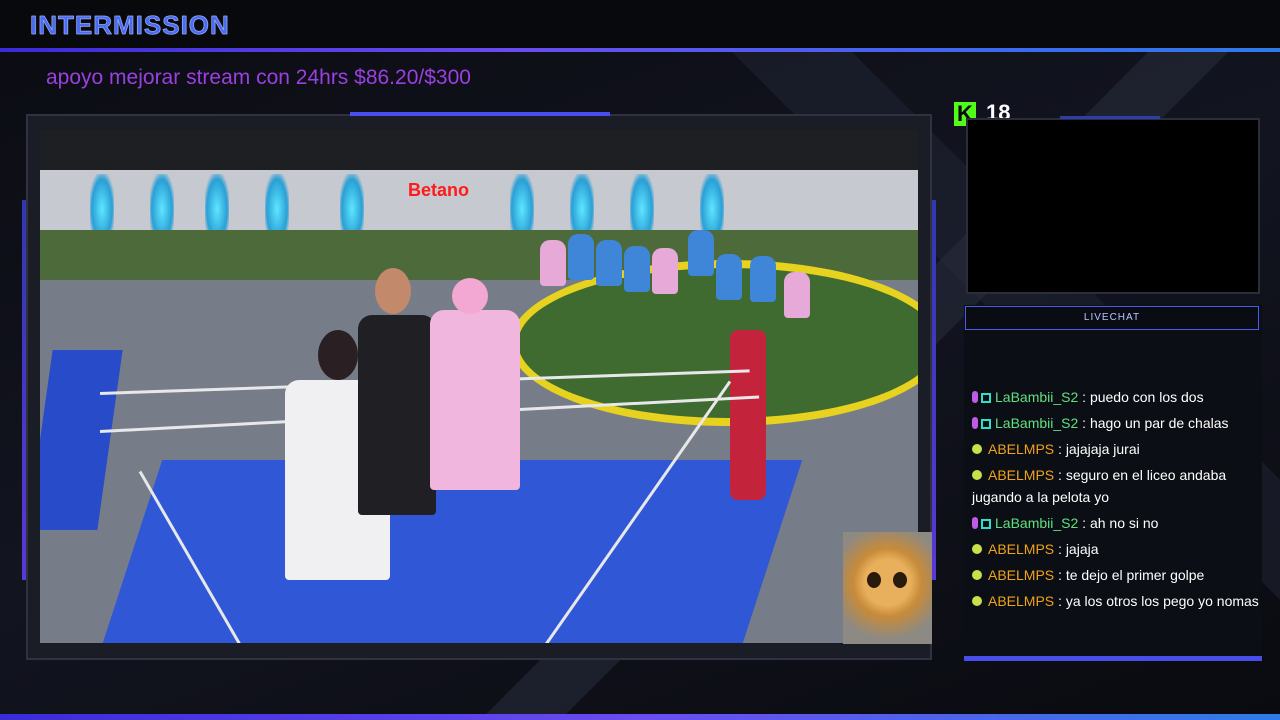 This screenshot has height=720, width=1280. What do you see at coordinates (887, 588) in the screenshot?
I see `cat-webcam` at bounding box center [887, 588].